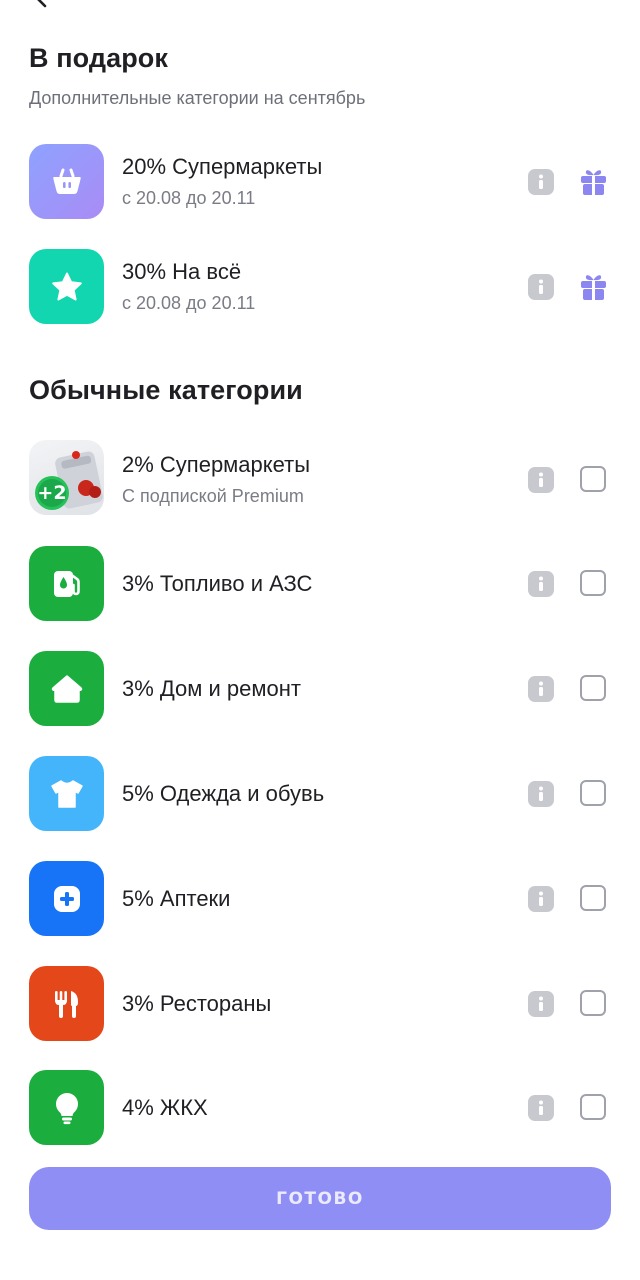  Describe the element at coordinates (66, 1003) in the screenshot. I see `cutlery-icon` at that location.